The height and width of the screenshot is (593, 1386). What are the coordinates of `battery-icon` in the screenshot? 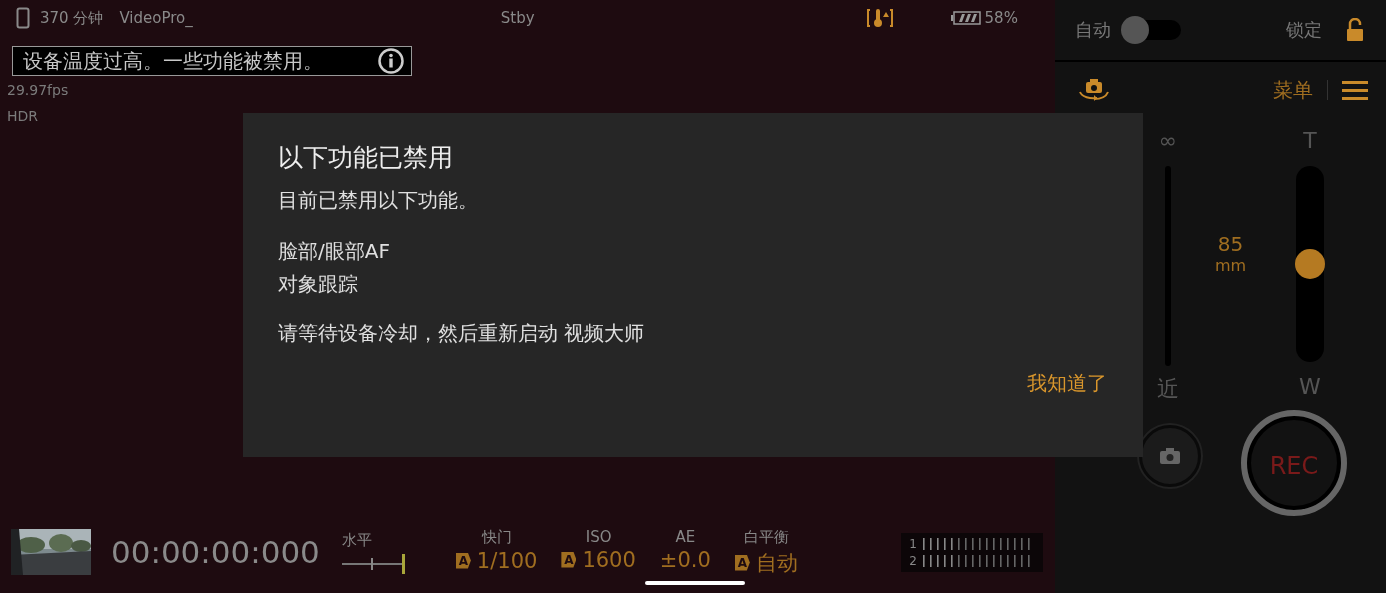 It's located at (965, 18).